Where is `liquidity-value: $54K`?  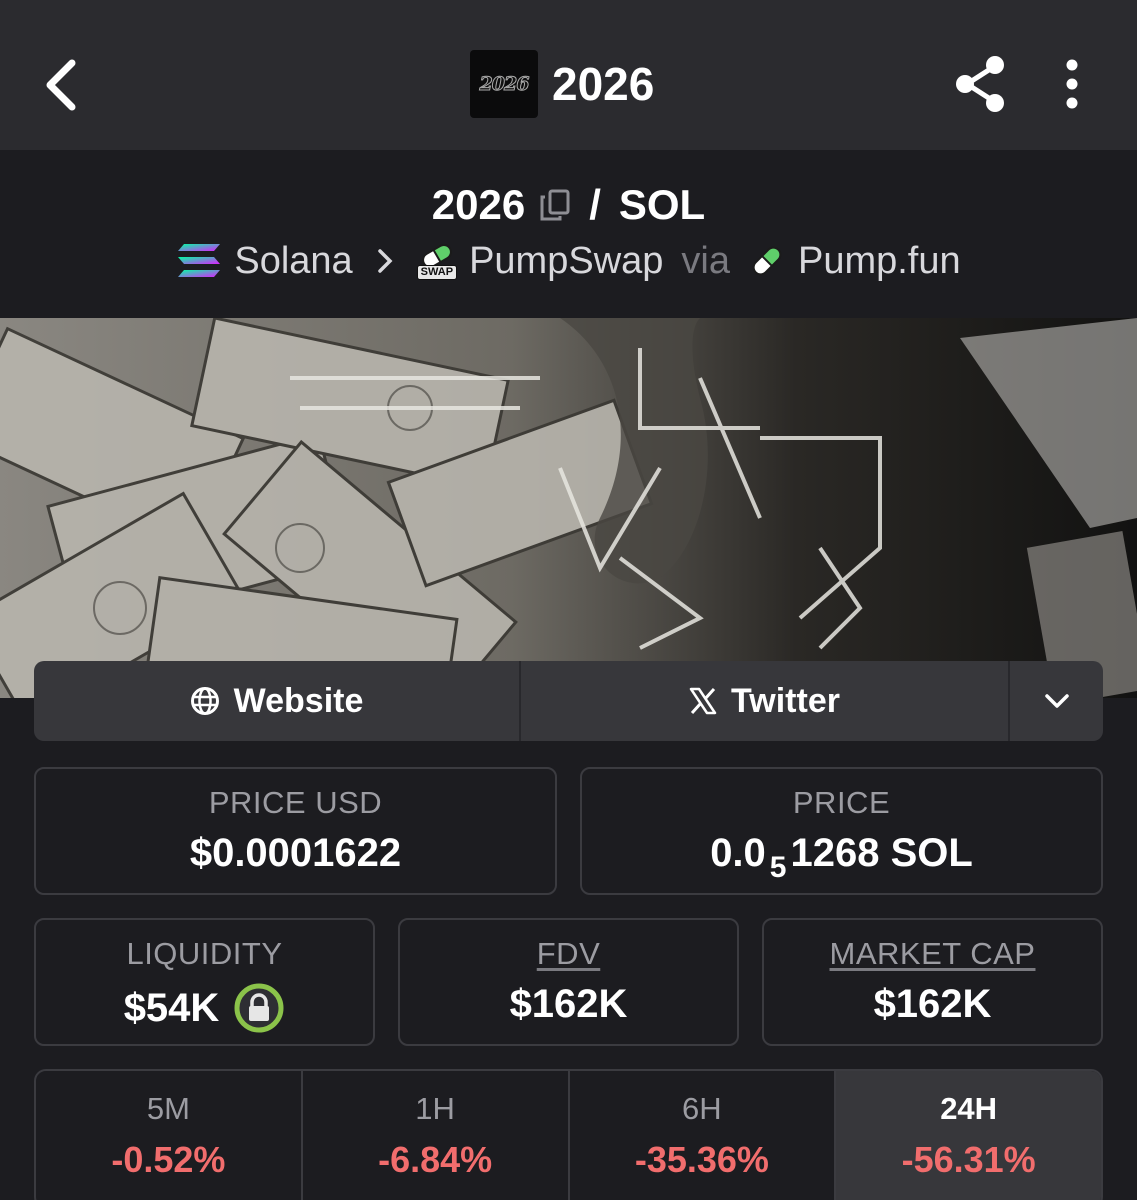
liquidity-value: $54K is located at coordinates (204, 1008).